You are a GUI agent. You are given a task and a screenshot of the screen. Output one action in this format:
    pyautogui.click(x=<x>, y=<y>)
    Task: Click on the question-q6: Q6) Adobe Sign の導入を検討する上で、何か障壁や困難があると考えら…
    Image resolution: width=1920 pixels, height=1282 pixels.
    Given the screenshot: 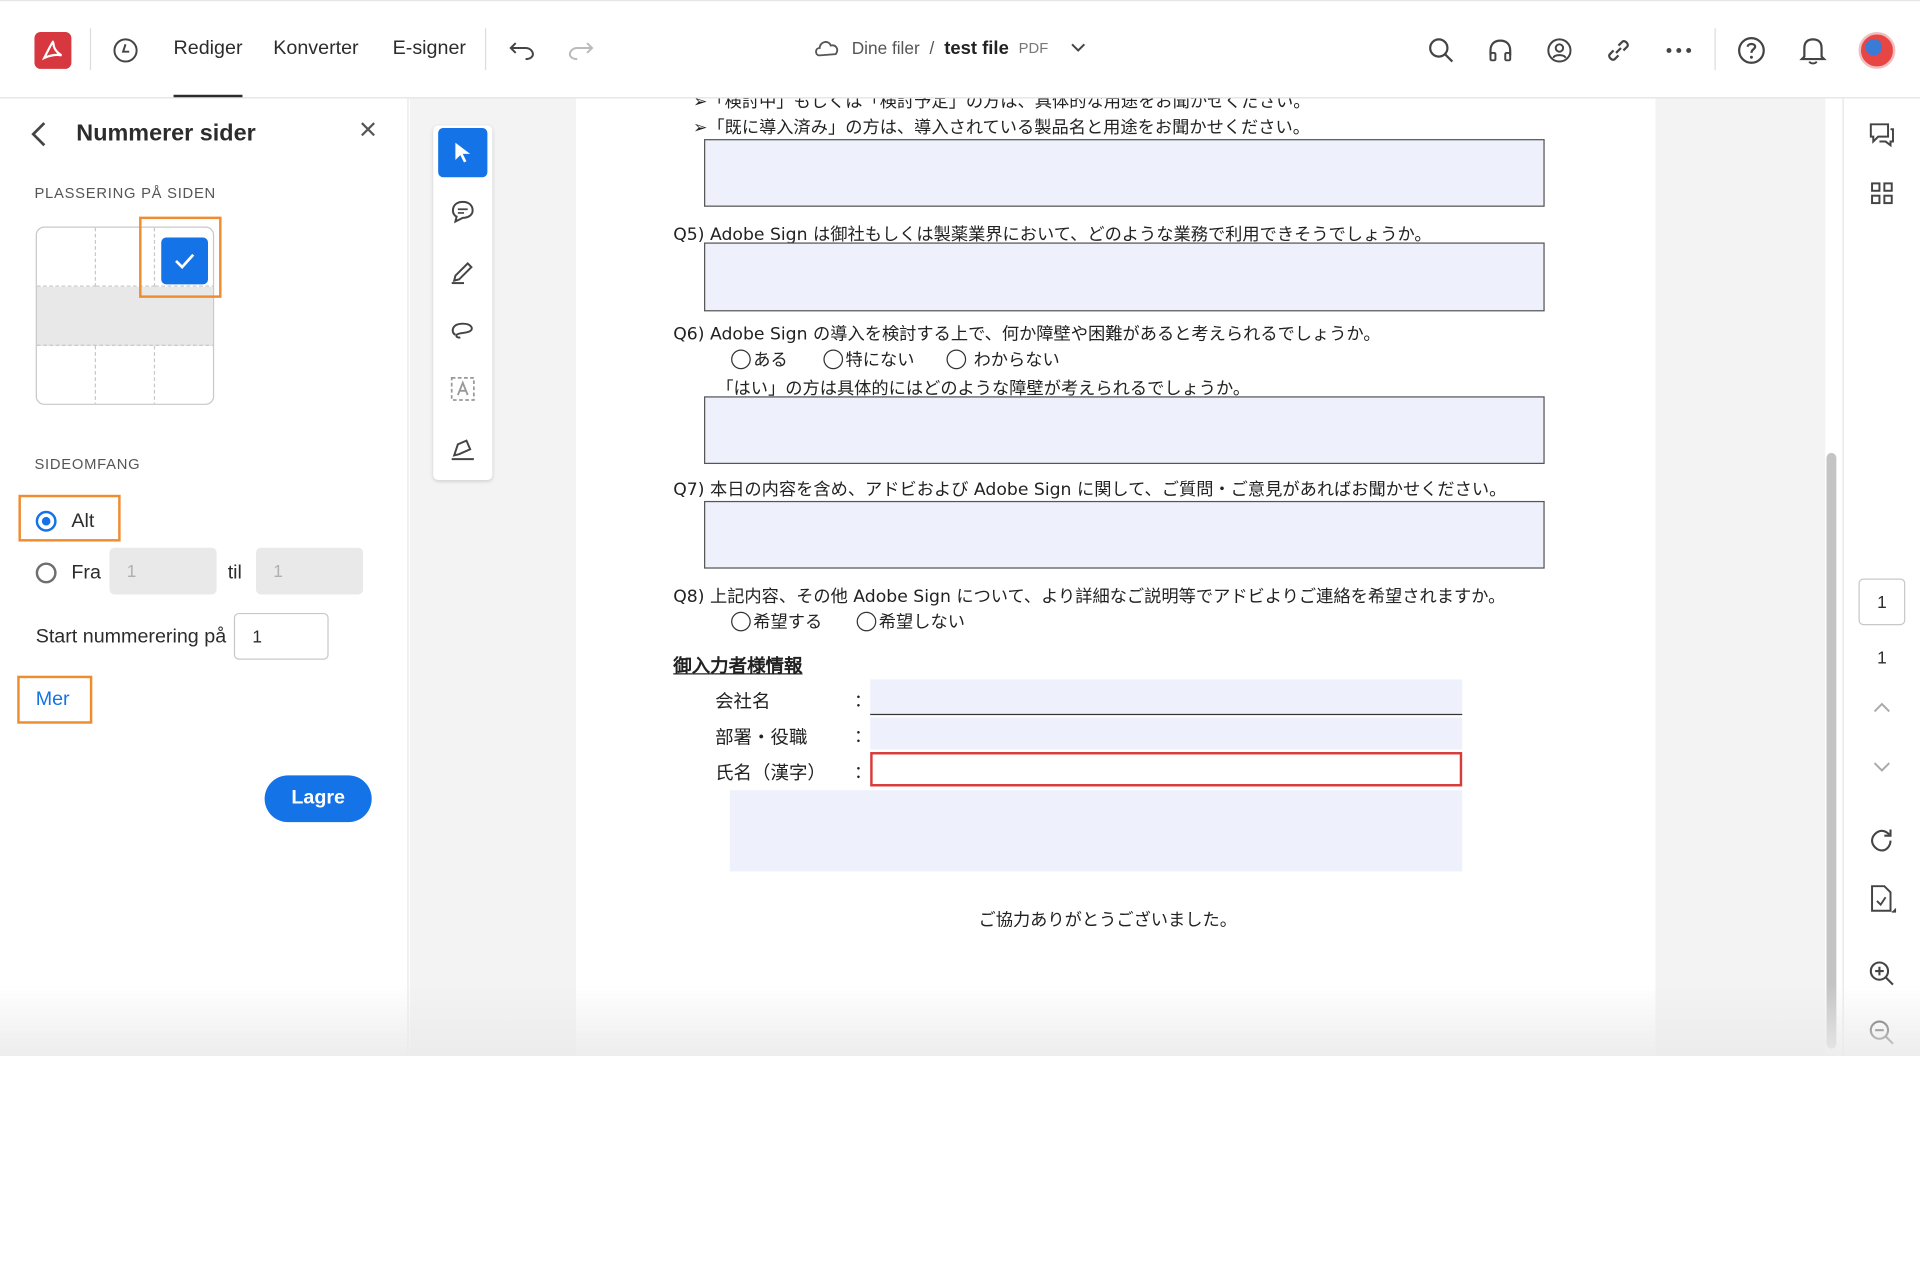 What is the action you would take?
    pyautogui.click(x=1027, y=334)
    